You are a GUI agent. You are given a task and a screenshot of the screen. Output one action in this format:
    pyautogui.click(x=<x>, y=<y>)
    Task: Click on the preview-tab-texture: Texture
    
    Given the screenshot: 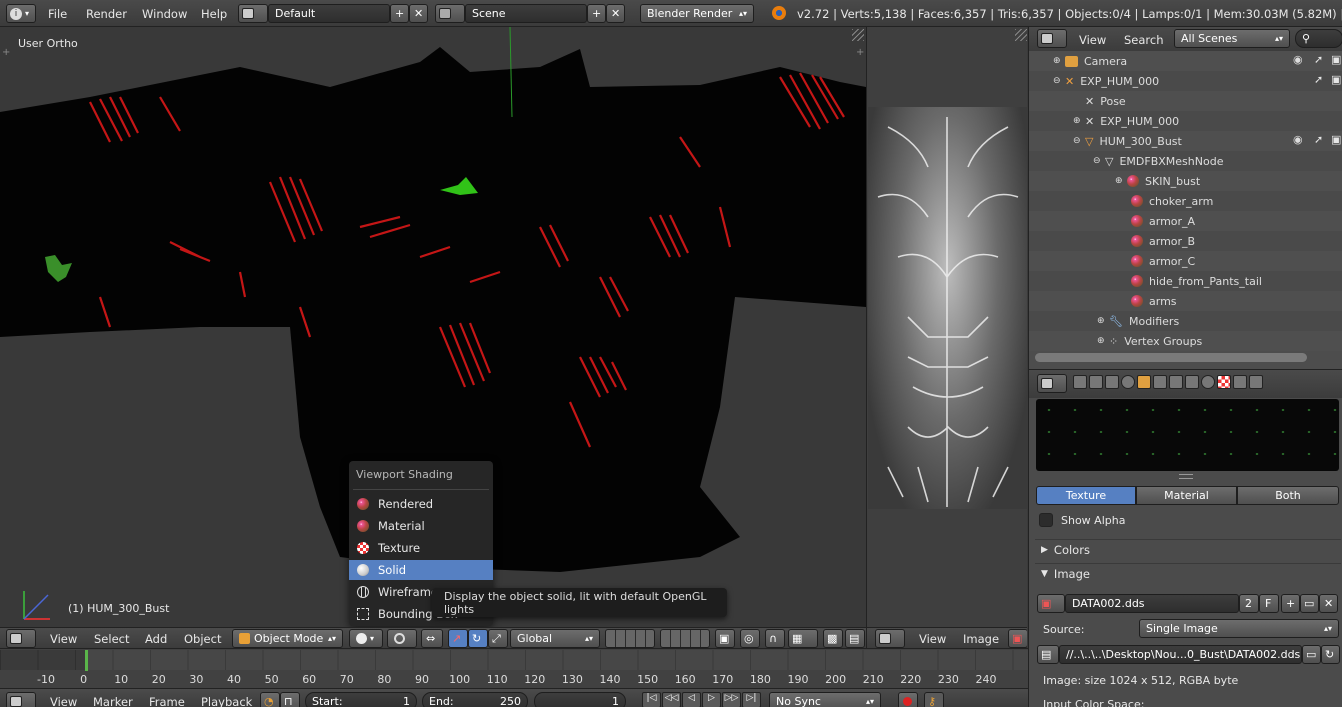 What is the action you would take?
    pyautogui.click(x=1086, y=495)
    